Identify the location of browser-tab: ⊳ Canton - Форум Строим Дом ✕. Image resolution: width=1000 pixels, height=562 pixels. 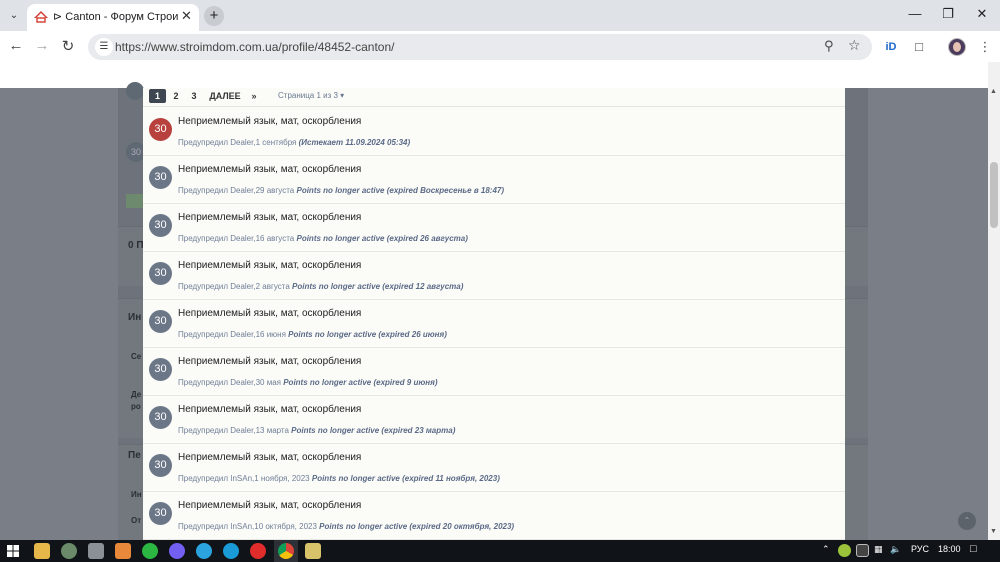
(113, 17).